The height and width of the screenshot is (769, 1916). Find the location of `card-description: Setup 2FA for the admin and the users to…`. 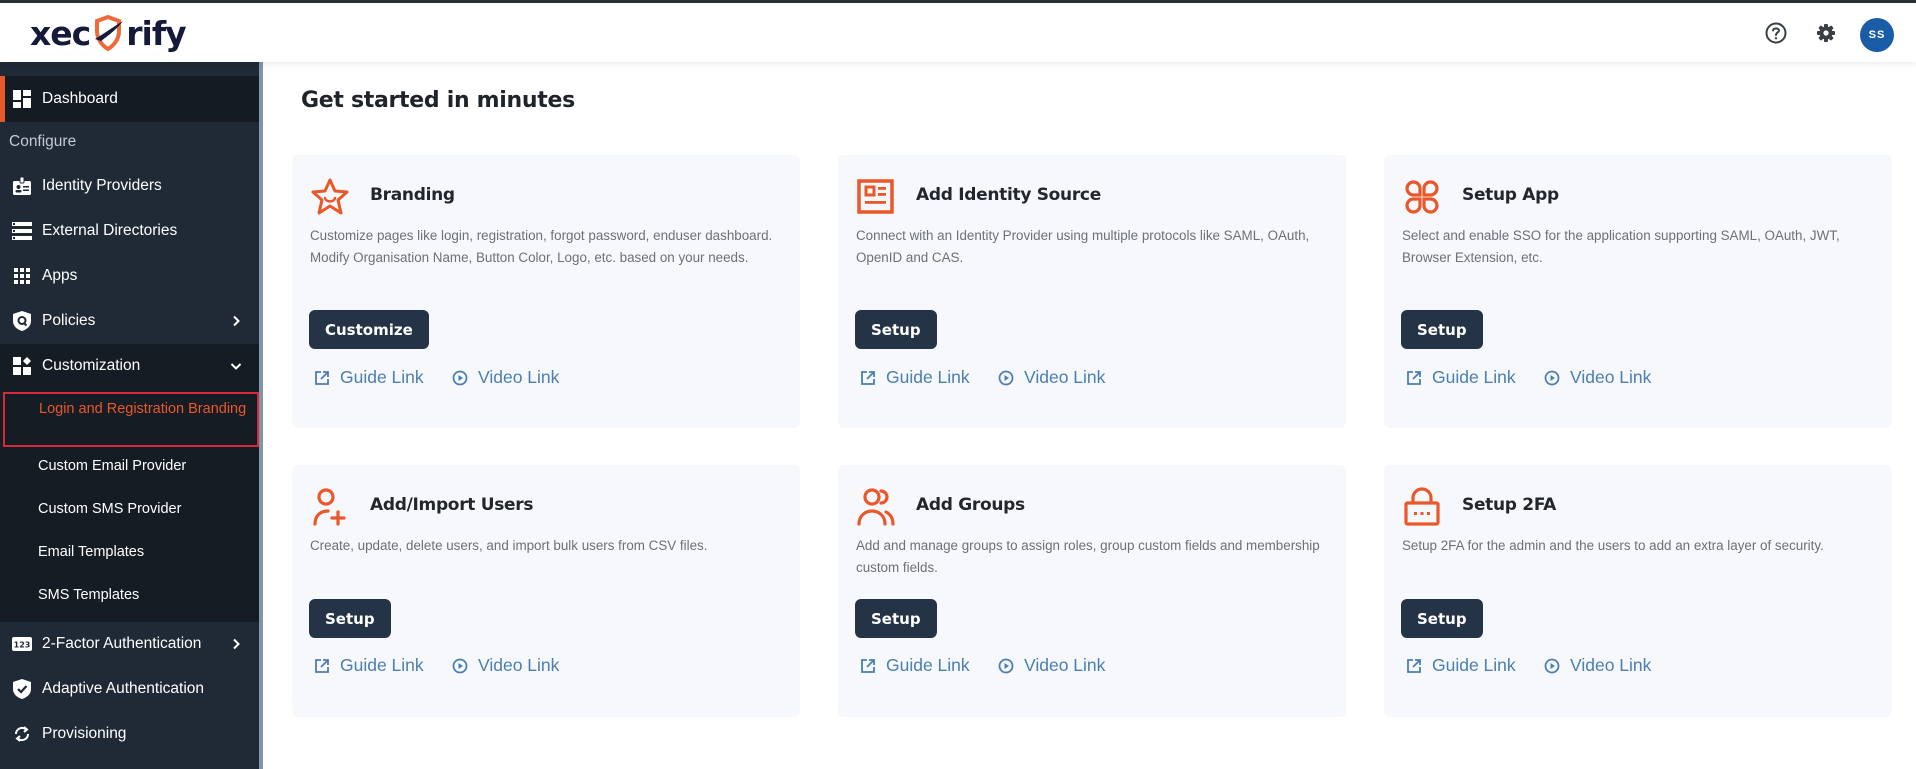

card-description: Setup 2FA for the admin and the users to… is located at coordinates (1613, 545).